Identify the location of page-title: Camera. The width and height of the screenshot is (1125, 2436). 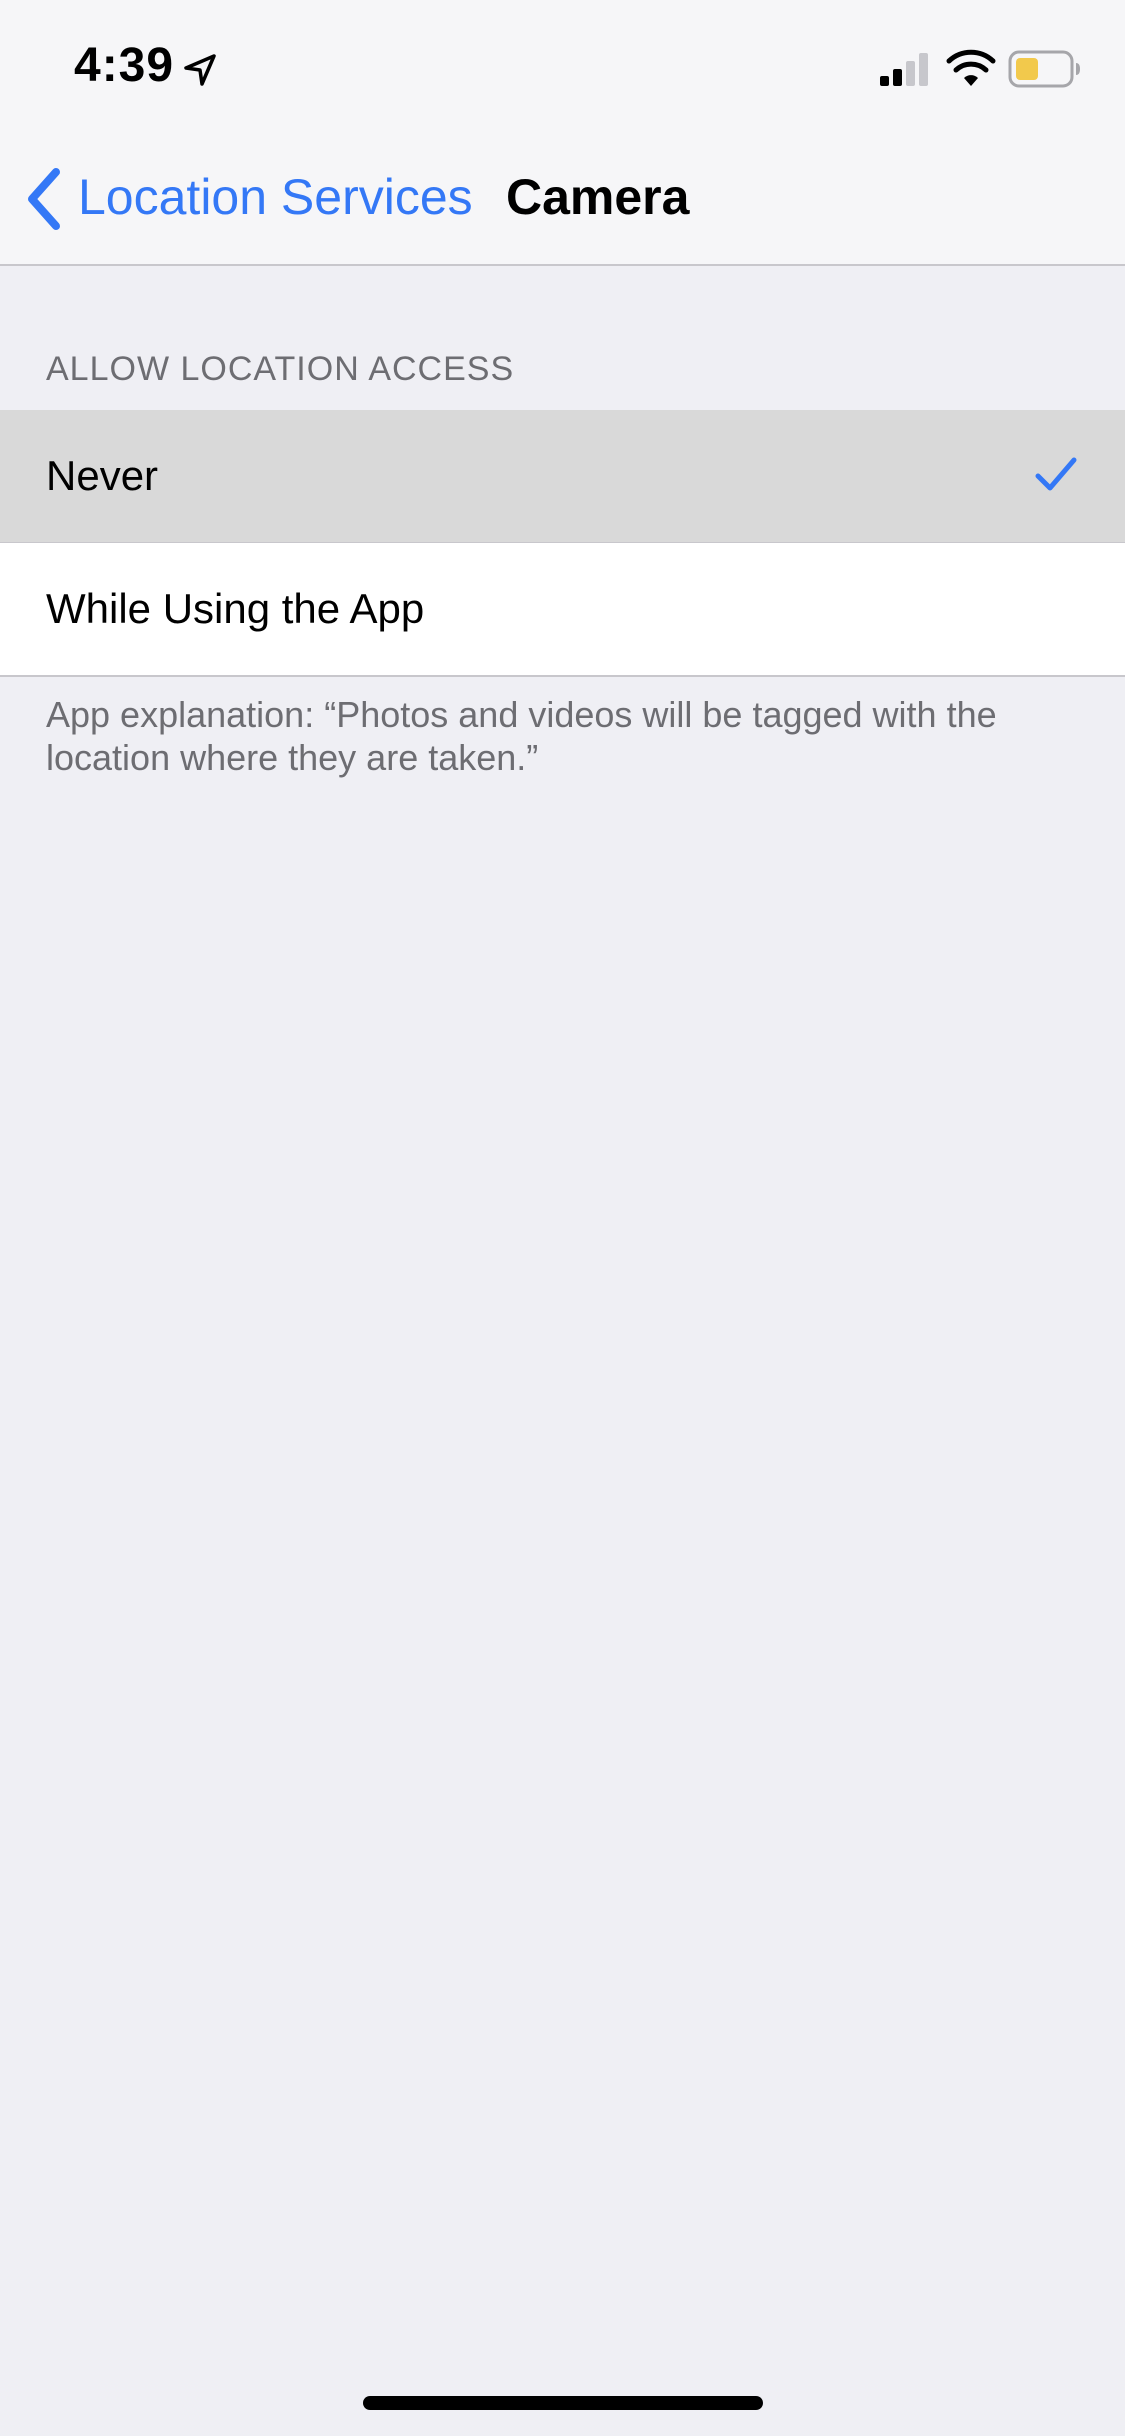
(598, 197).